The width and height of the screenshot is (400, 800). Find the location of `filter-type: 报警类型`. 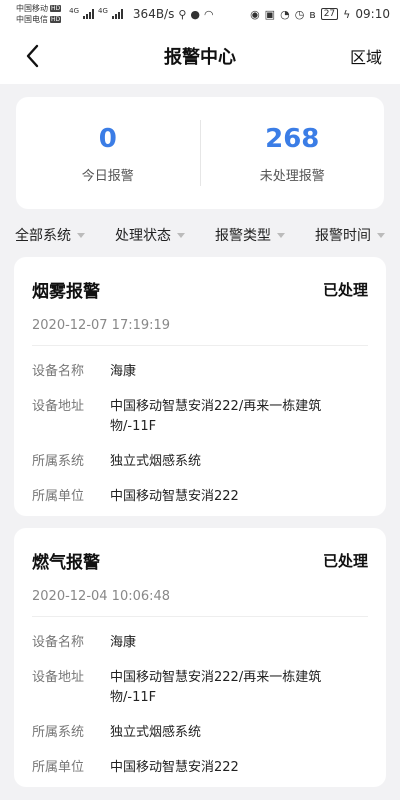

filter-type: 报警类型 is located at coordinates (250, 235).